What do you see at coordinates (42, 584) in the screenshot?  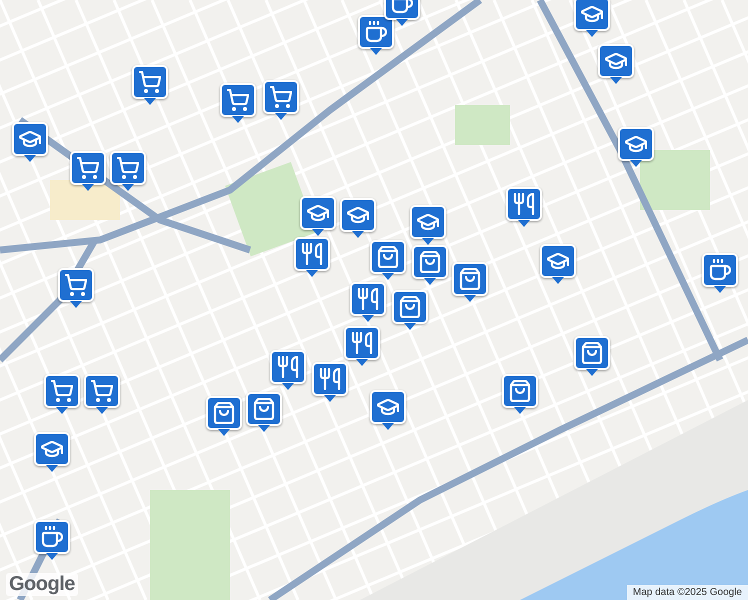 I see `logo: Google` at bounding box center [42, 584].